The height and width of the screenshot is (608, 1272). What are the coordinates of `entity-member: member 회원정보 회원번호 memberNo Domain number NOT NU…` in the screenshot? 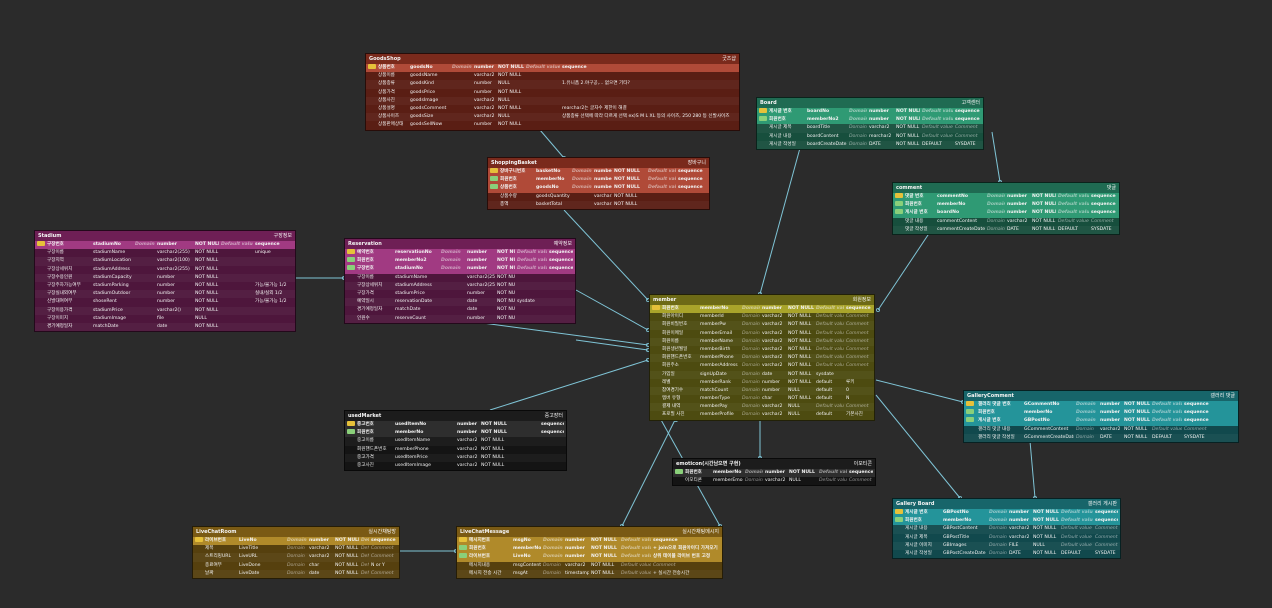 It's located at (762, 357).